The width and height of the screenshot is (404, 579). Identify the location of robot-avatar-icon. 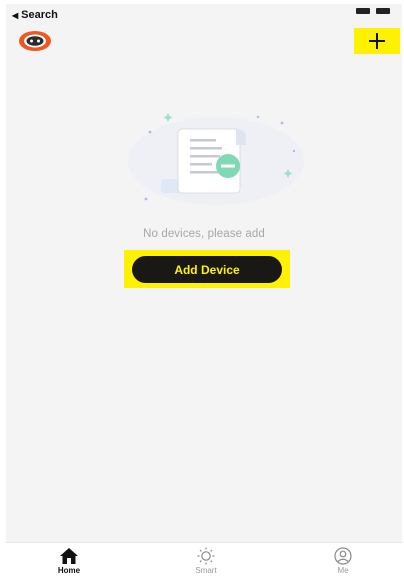
(35, 41).